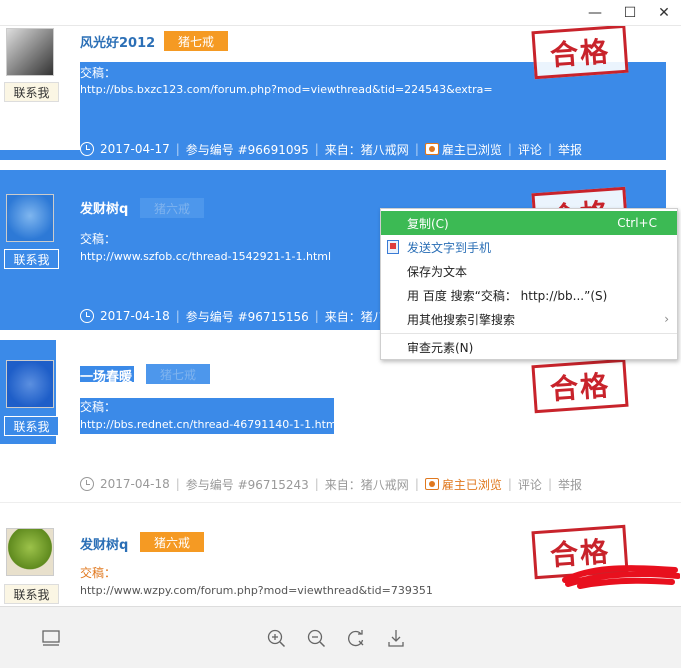  I want to click on zoom-in-icon, so click(276, 638).